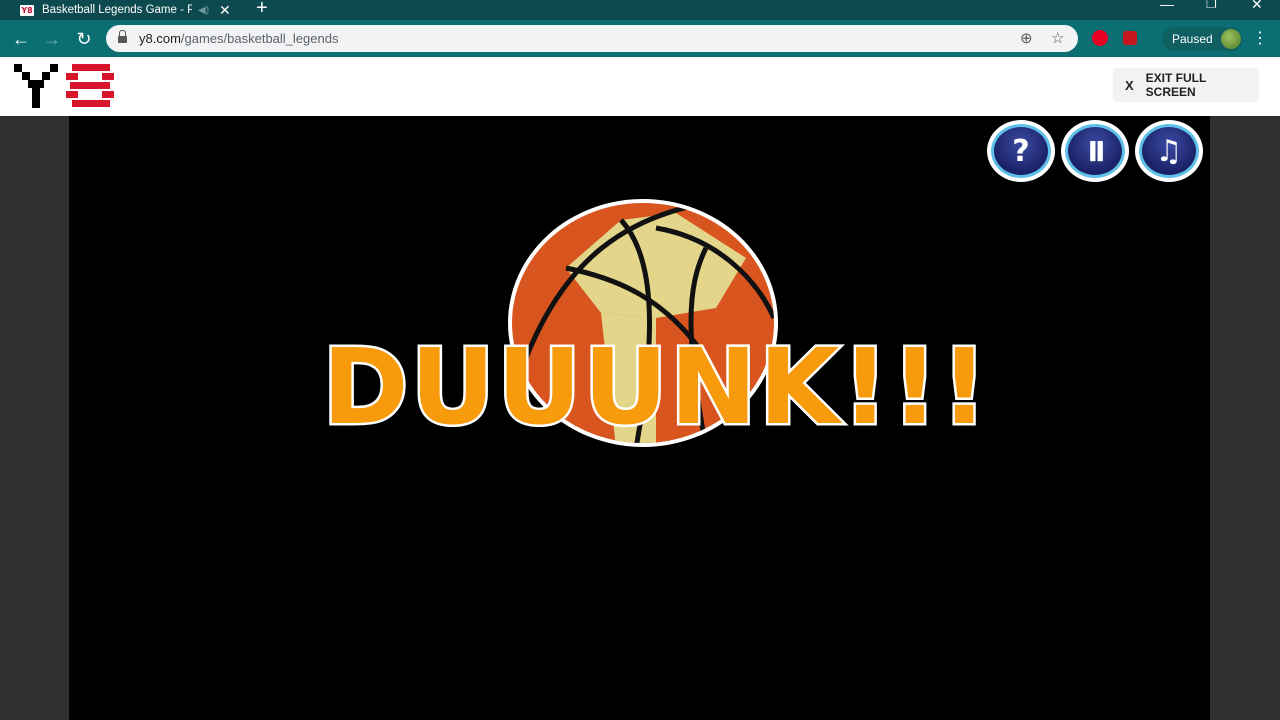  I want to click on dunk-text: DUUUNK!!!, so click(655, 387).